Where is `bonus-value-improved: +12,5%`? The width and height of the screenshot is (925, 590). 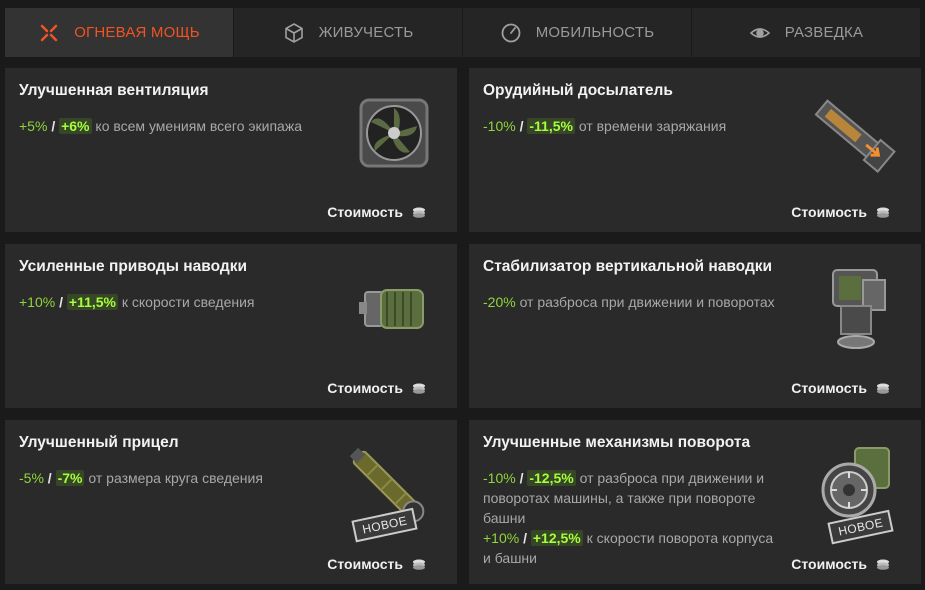 bonus-value-improved: +12,5% is located at coordinates (556, 538).